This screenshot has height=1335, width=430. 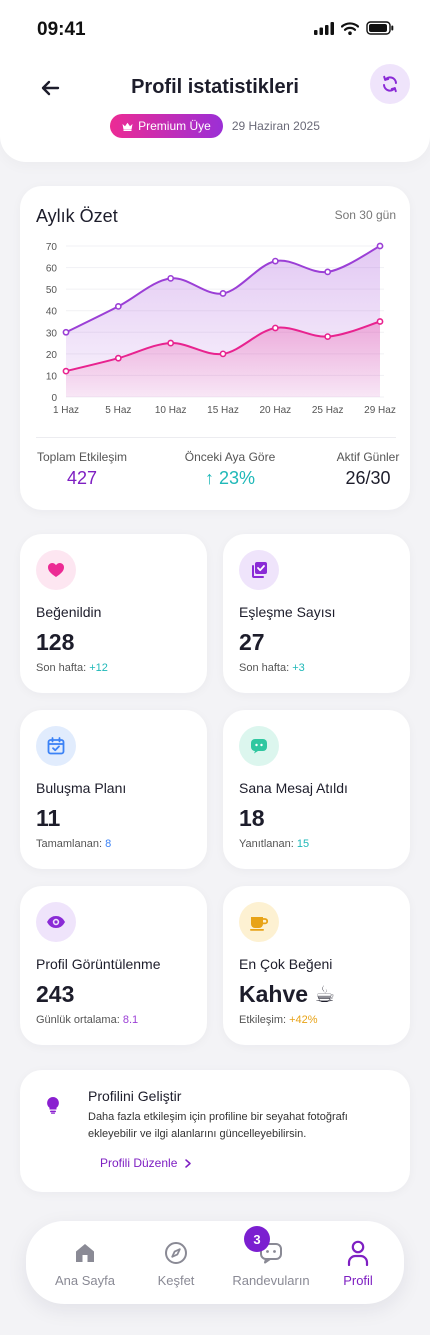 I want to click on tile-sub-value: +3, so click(x=298, y=668).